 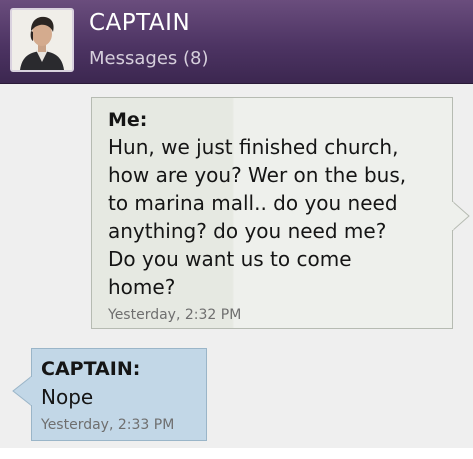 What do you see at coordinates (91, 369) in the screenshot?
I see `message-sender: CAPTAIN:` at bounding box center [91, 369].